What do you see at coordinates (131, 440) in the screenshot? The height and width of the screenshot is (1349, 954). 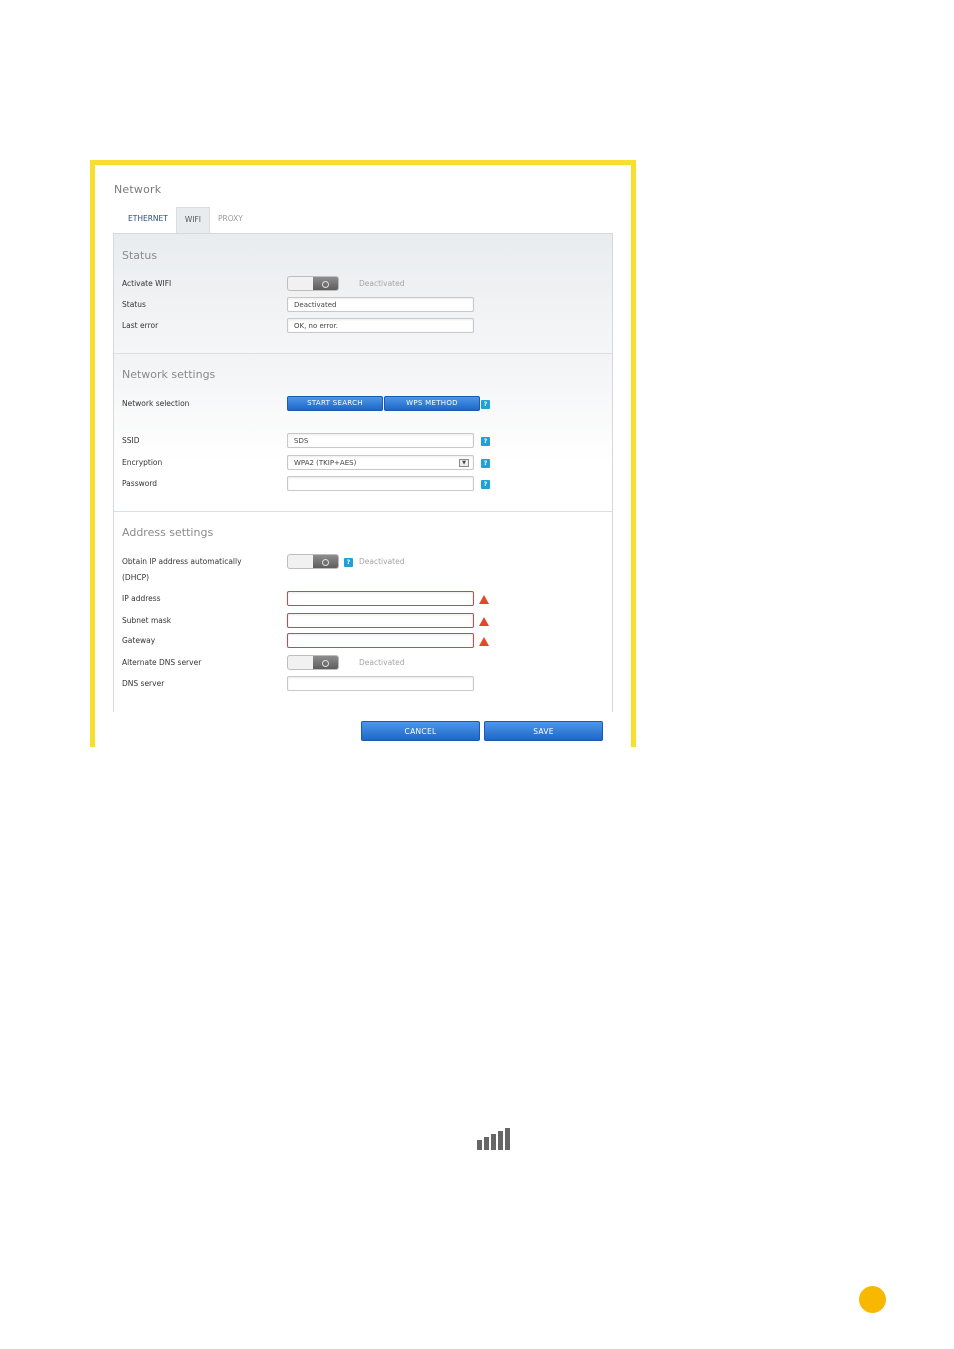 I see `ssid-label: SSID` at bounding box center [131, 440].